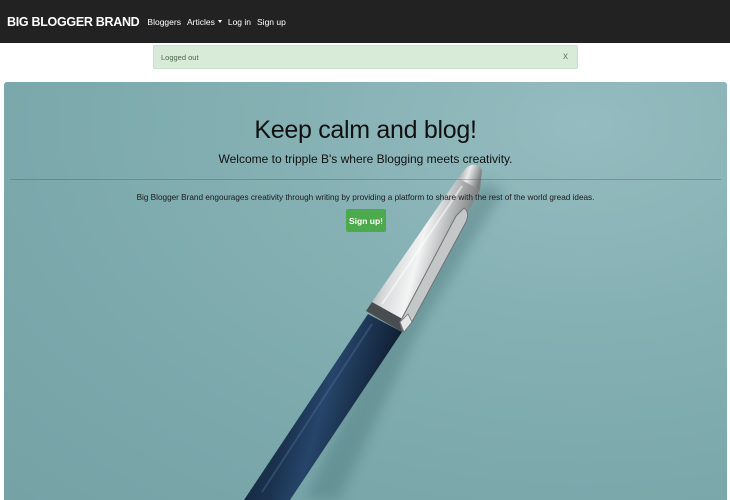  What do you see at coordinates (565, 57) in the screenshot?
I see `alert-close-button: x` at bounding box center [565, 57].